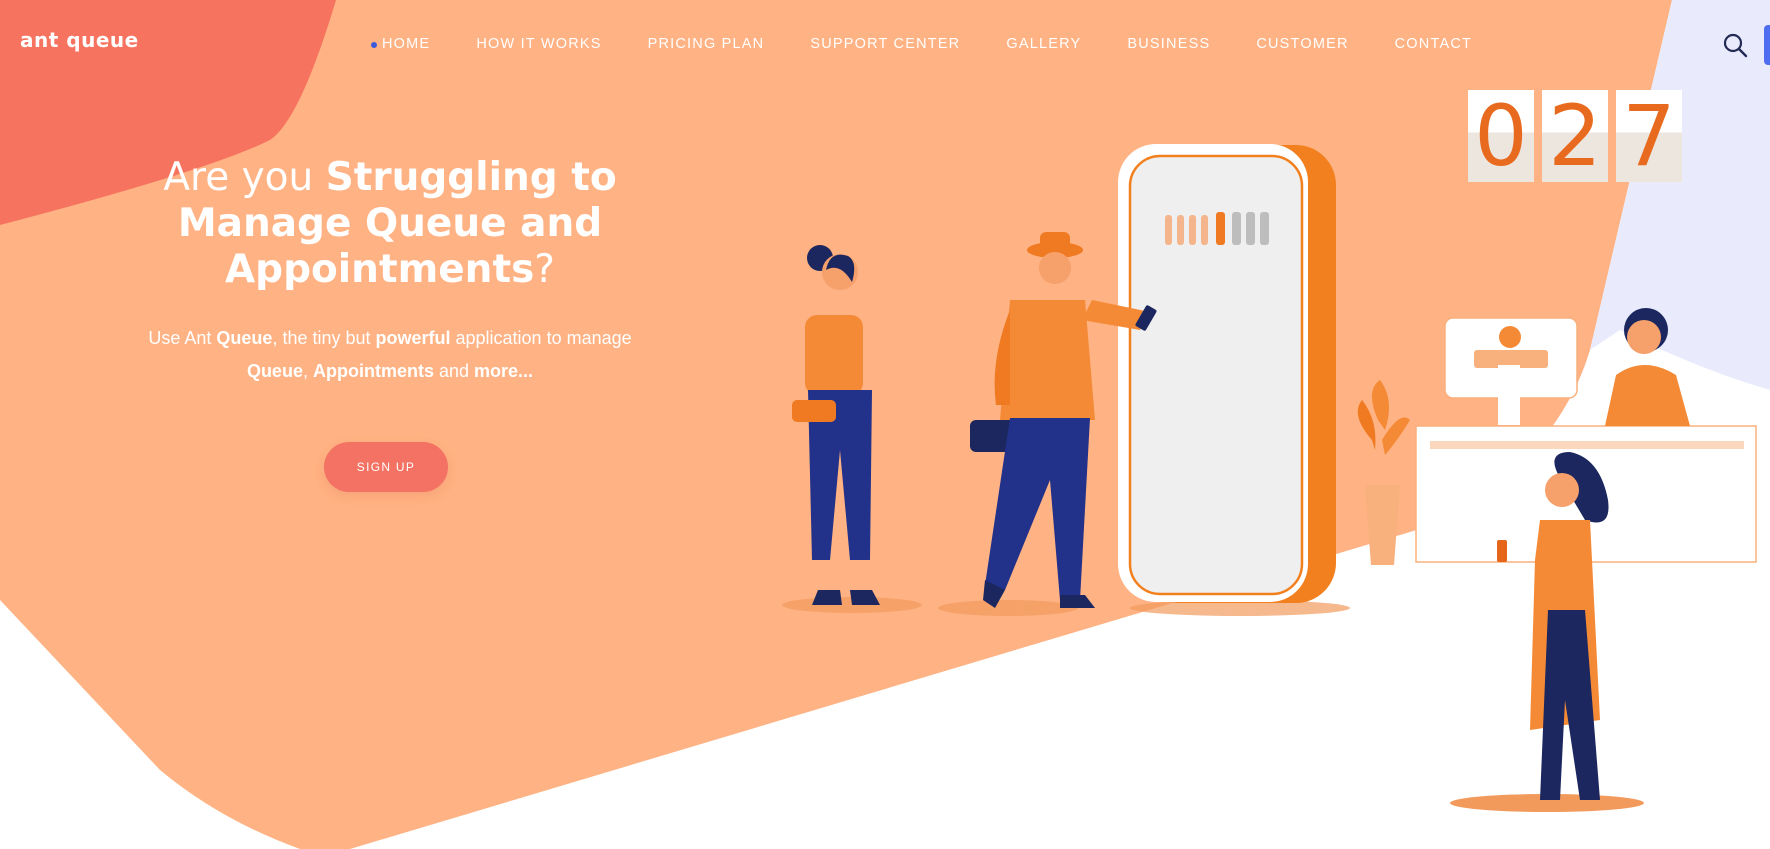  Describe the element at coordinates (244, 177) in the screenshot. I see `hero-title-light: Are you` at that location.